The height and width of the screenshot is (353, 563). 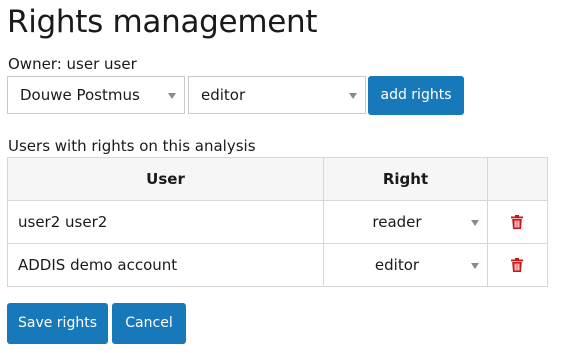 What do you see at coordinates (63, 222) in the screenshot?
I see `row-user-name: user2 user2` at bounding box center [63, 222].